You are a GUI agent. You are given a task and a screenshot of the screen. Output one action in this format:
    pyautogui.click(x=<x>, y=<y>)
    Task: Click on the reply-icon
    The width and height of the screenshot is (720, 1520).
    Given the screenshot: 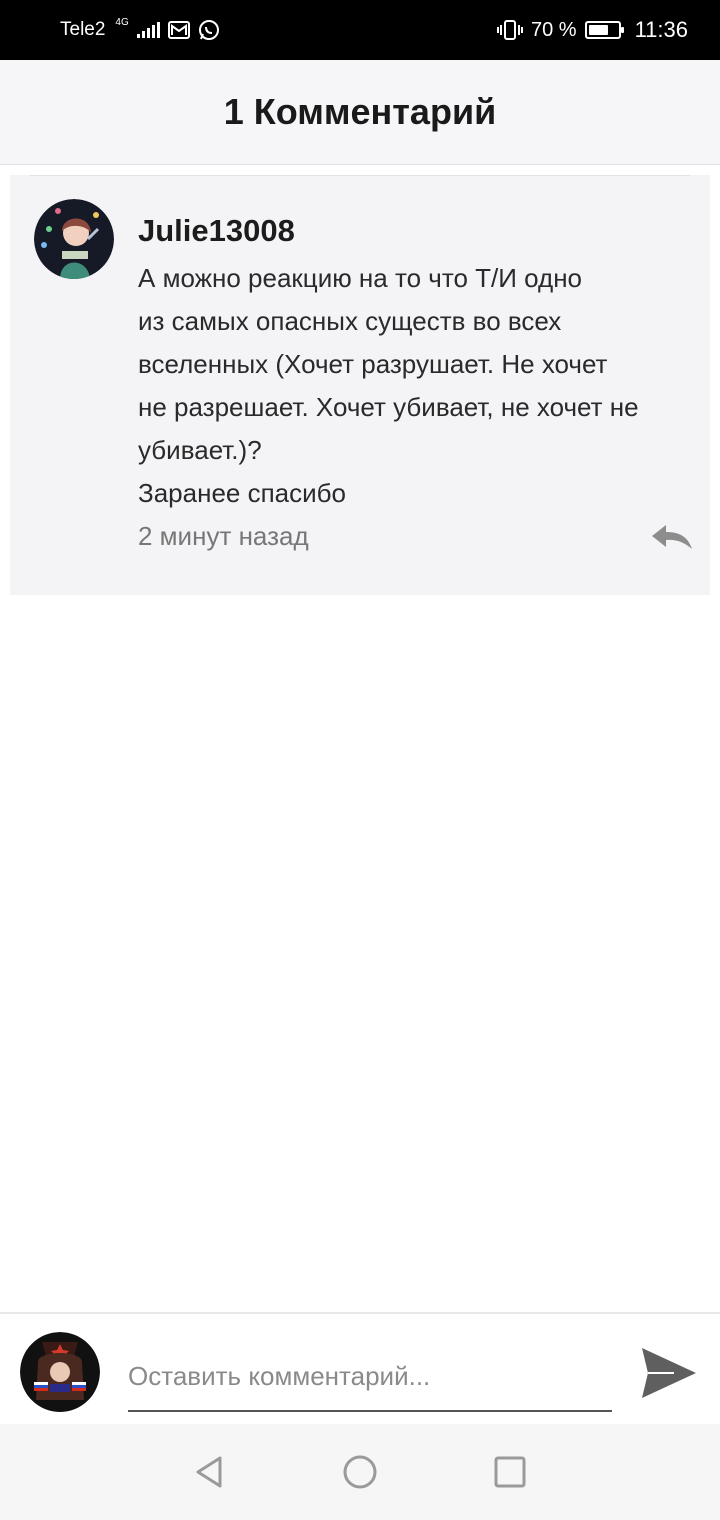 What is the action you would take?
    pyautogui.click(x=672, y=537)
    